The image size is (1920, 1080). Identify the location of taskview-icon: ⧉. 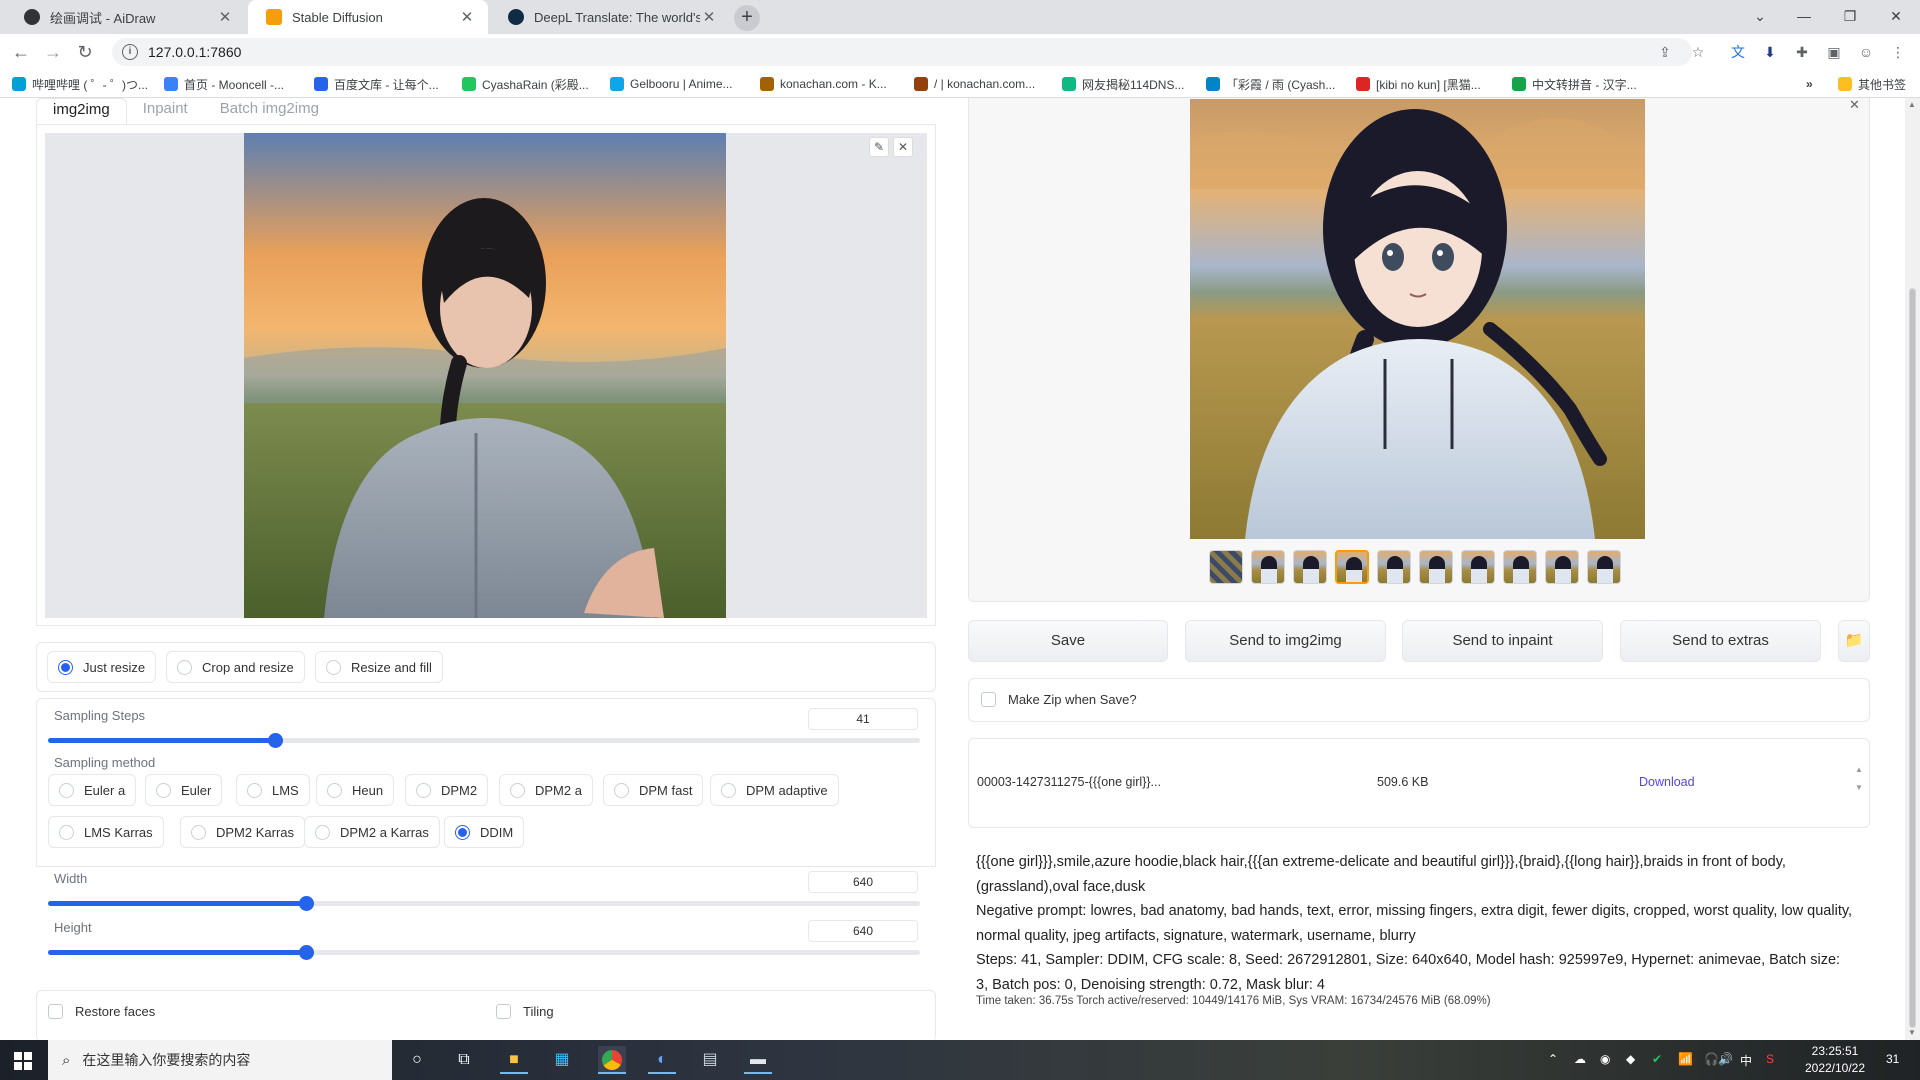
(464, 1060).